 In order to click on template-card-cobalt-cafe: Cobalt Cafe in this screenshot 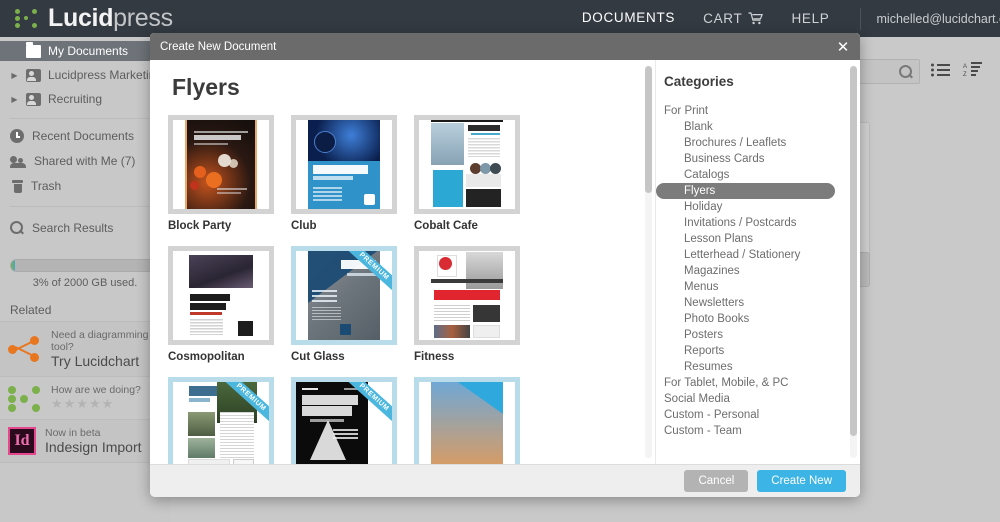, I will do `click(475, 173)`.